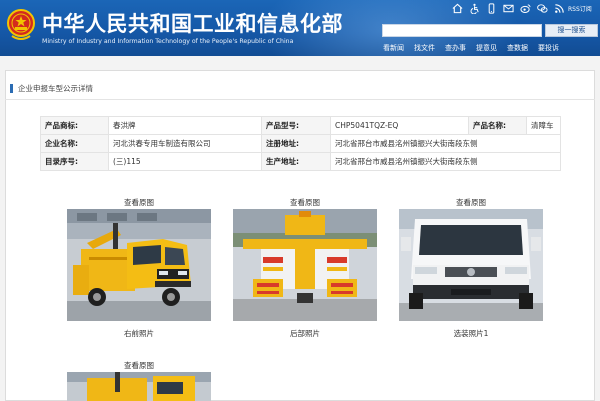 This screenshot has width=600, height=401. I want to click on label-production-address: 生产地址:, so click(296, 162).